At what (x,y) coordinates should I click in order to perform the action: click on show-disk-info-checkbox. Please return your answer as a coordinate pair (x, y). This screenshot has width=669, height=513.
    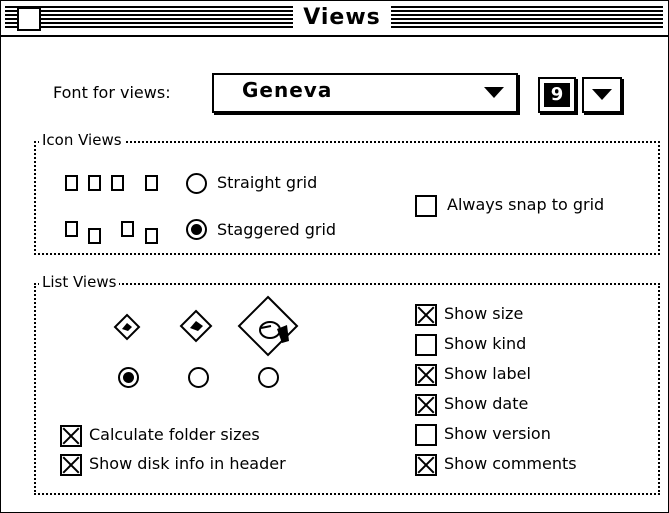
    Looking at the image, I should click on (71, 465).